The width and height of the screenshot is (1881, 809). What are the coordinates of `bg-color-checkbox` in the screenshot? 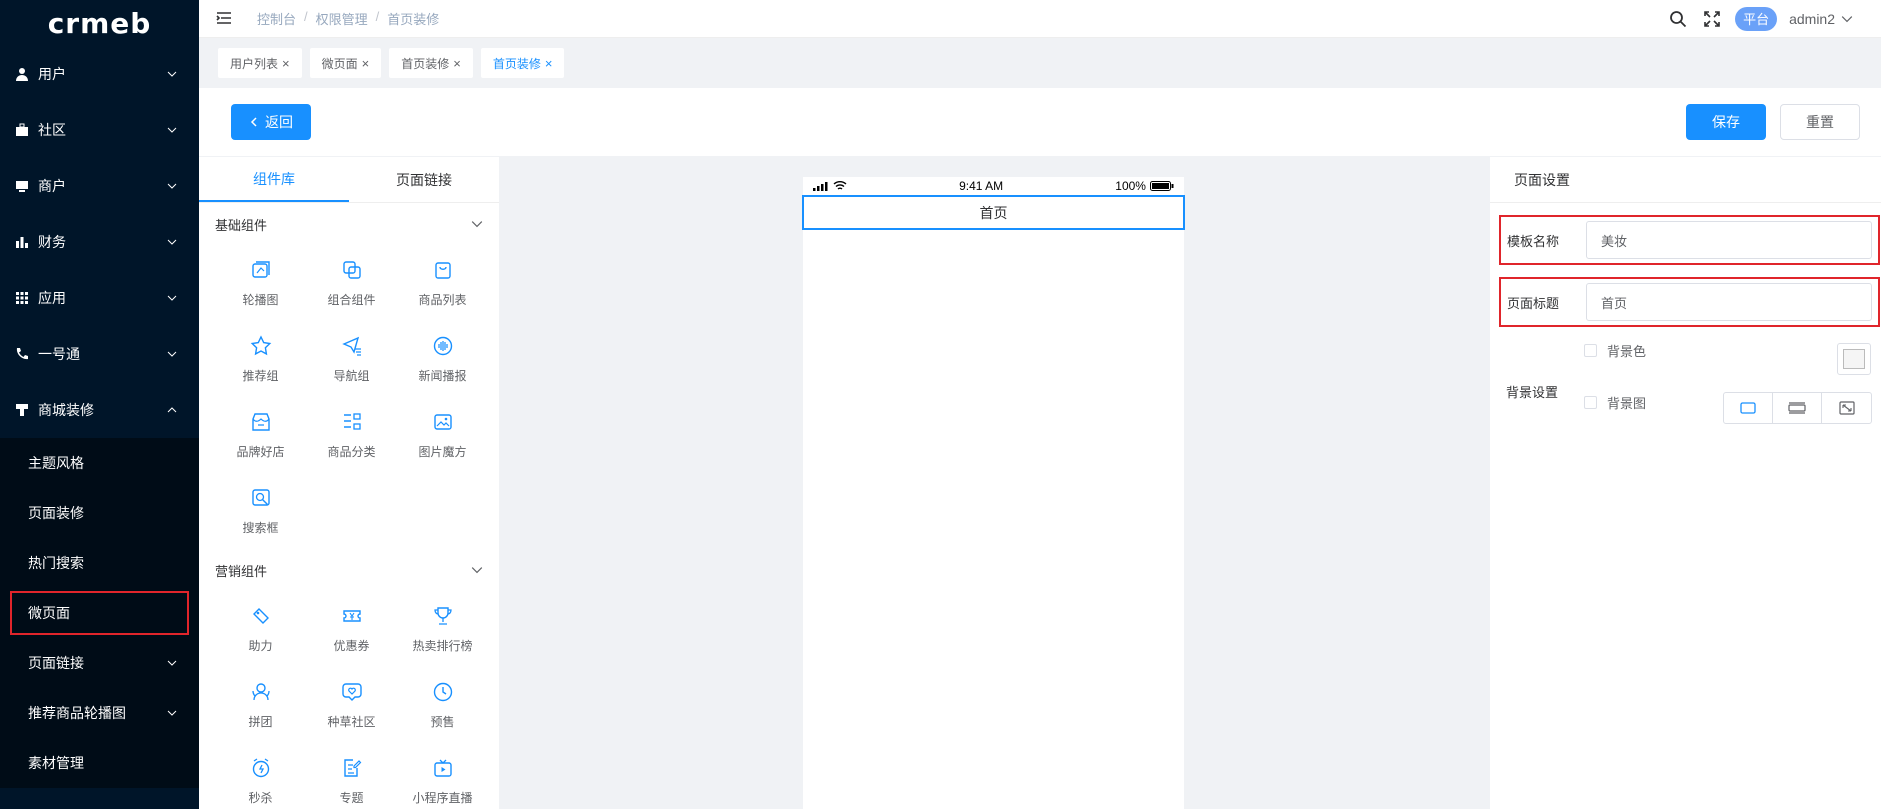 It's located at (1590, 350).